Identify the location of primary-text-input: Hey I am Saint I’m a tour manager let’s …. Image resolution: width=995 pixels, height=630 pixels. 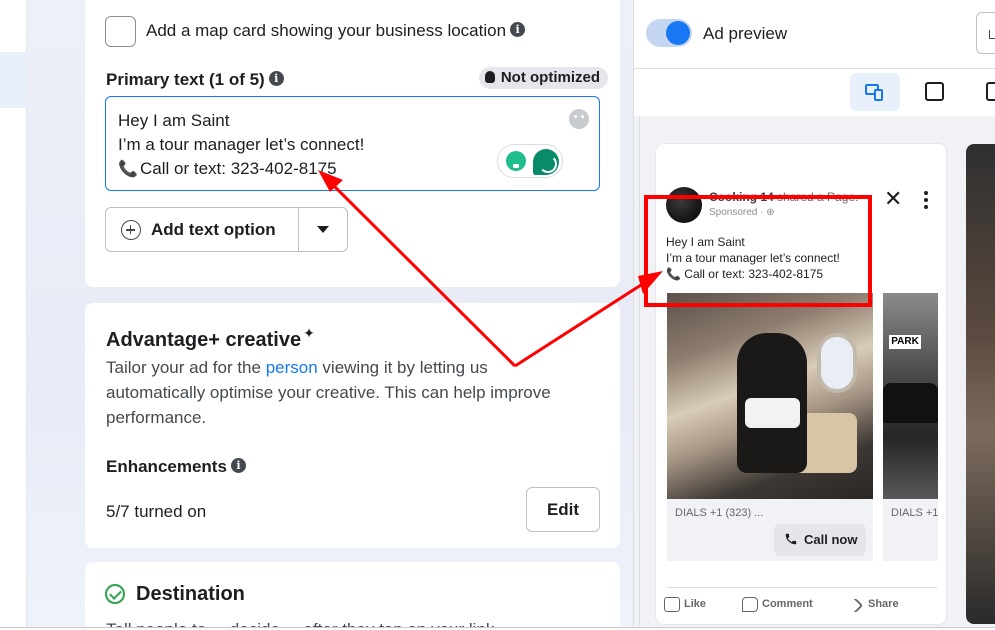
(352, 143).